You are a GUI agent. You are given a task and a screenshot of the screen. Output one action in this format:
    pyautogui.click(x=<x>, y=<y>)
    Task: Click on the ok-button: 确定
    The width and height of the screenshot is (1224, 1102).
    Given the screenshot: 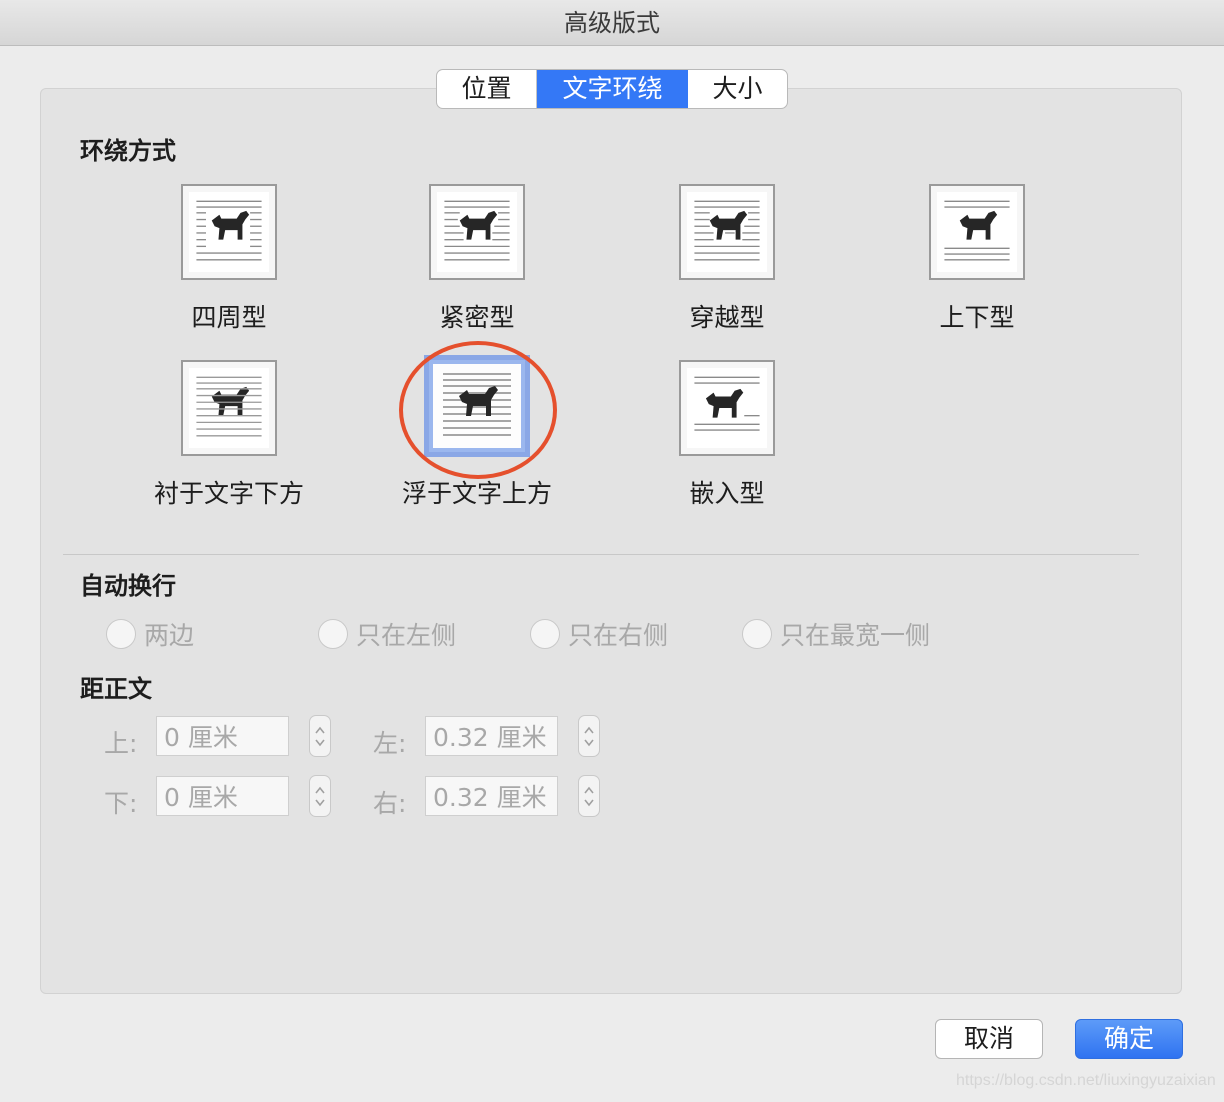 What is the action you would take?
    pyautogui.click(x=1129, y=1039)
    